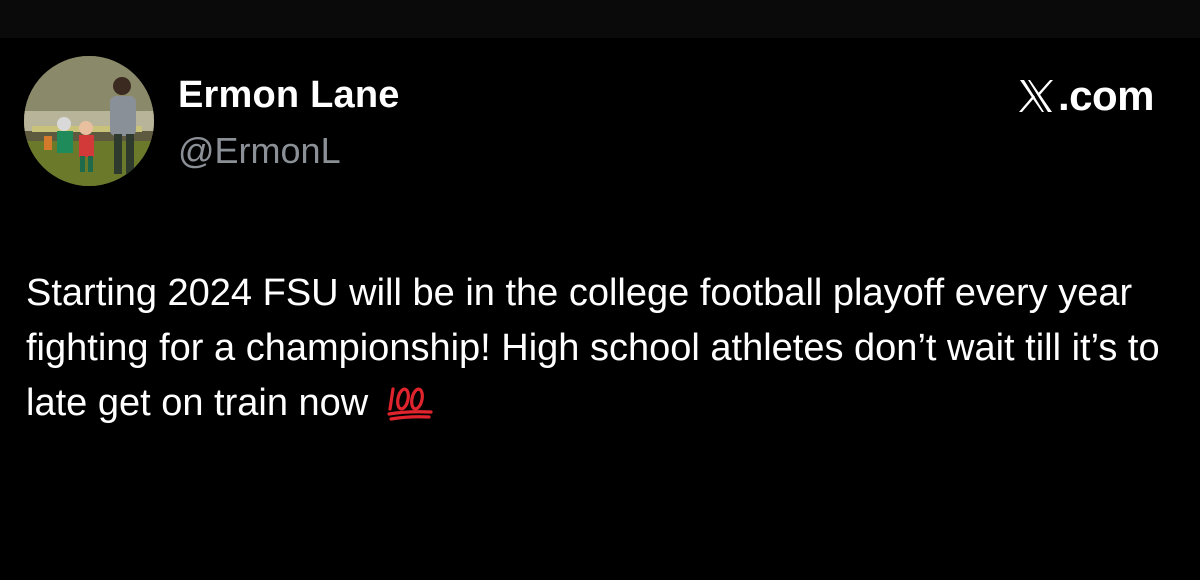  I want to click on brand-mark: .com, so click(1085, 96).